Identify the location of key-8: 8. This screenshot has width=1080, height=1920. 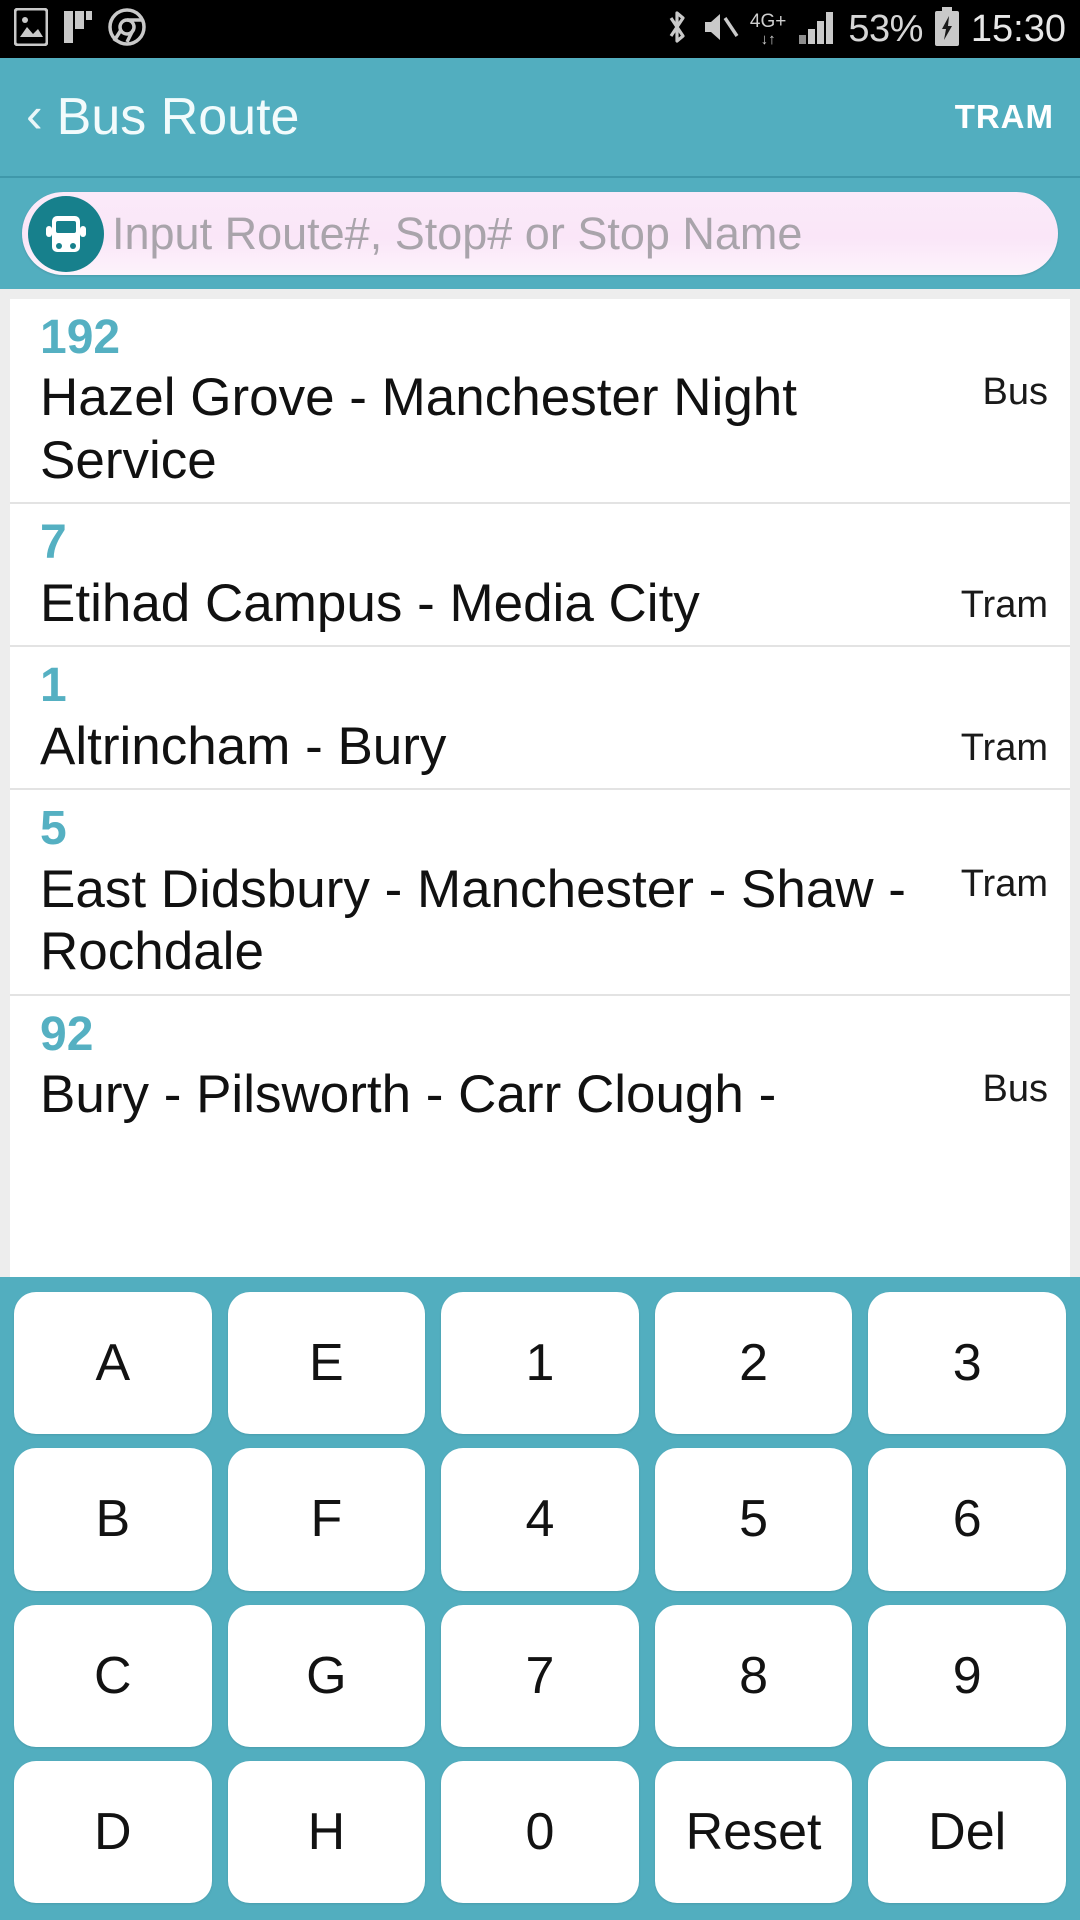
(753, 1675).